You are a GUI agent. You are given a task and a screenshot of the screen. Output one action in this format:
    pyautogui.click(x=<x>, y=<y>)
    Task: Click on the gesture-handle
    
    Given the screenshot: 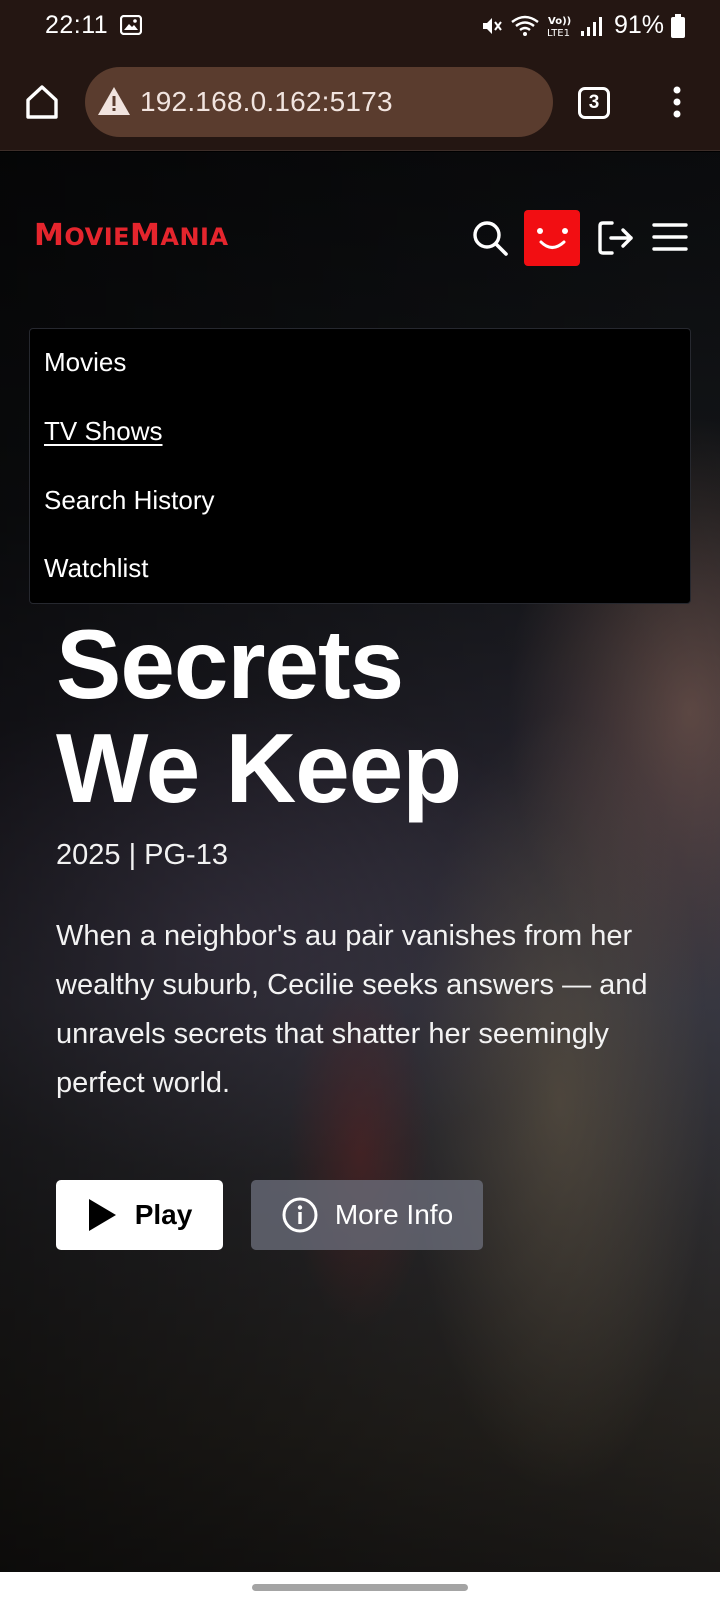 What is the action you would take?
    pyautogui.click(x=360, y=1587)
    